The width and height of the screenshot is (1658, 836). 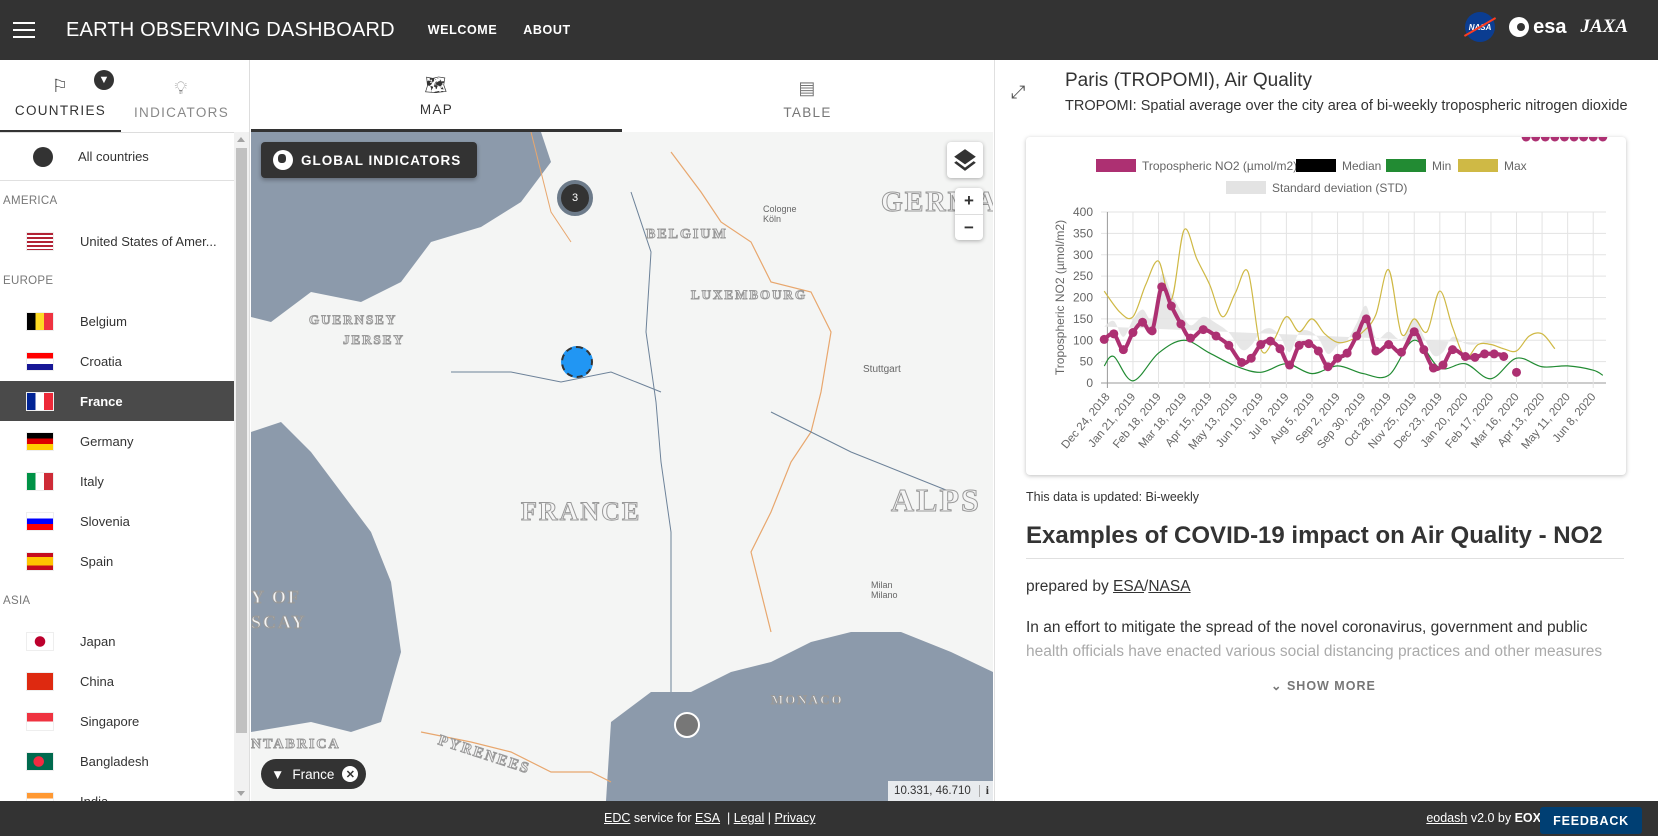 I want to click on tab-map: 🗺︎ MAP, so click(x=436, y=96).